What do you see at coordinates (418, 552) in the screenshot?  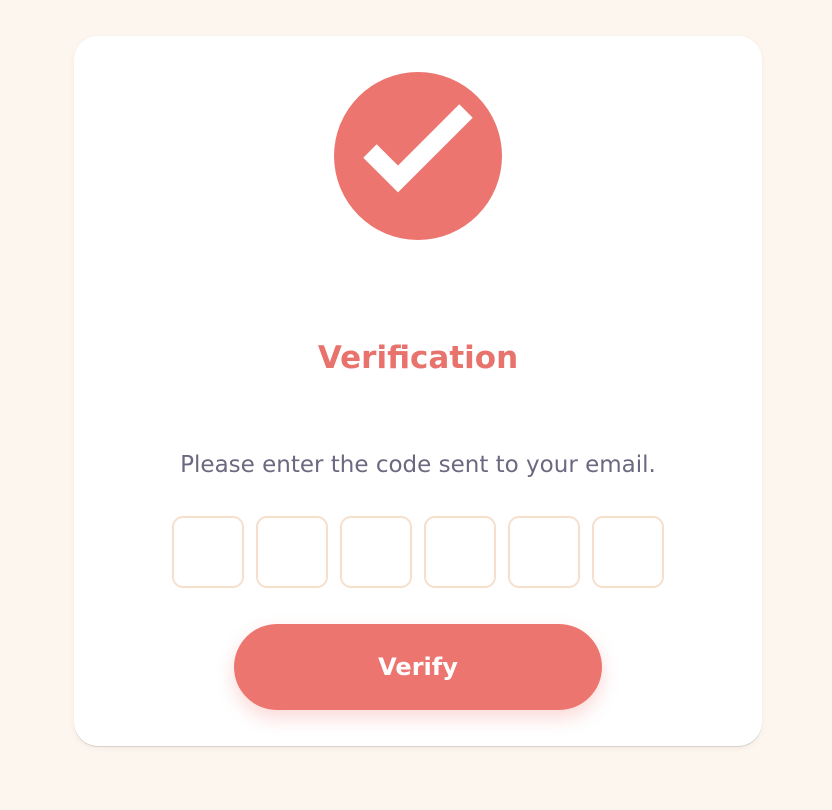 I see `code-input-group` at bounding box center [418, 552].